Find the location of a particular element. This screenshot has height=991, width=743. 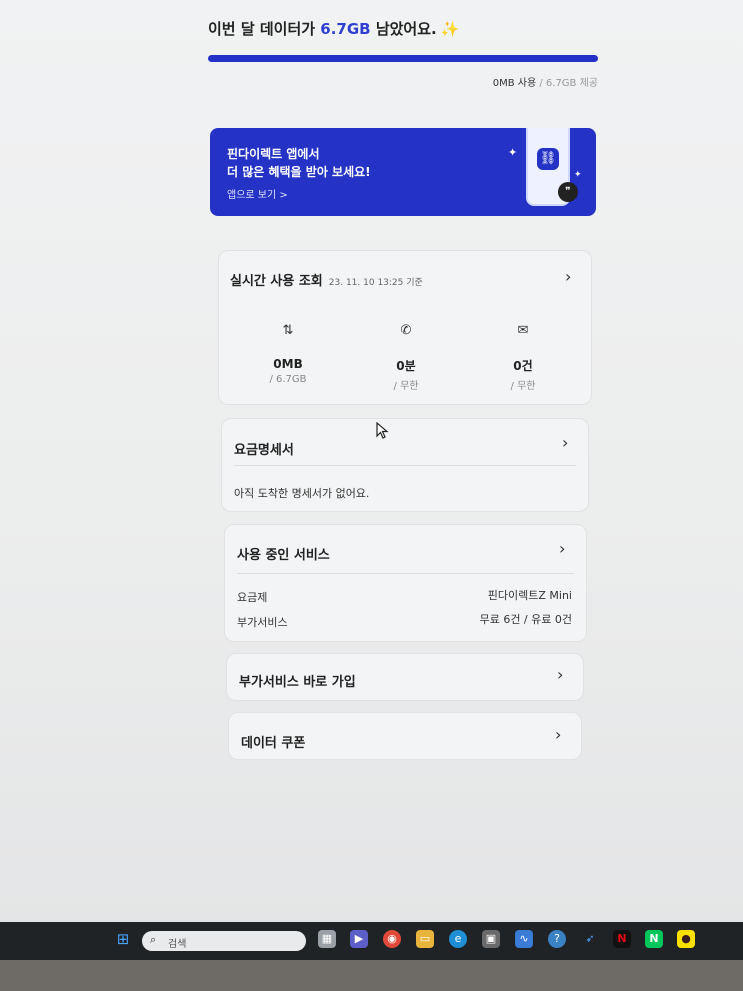

realtime-timestamp: 23. 11. 10 13:25 기준 is located at coordinates (375, 283).